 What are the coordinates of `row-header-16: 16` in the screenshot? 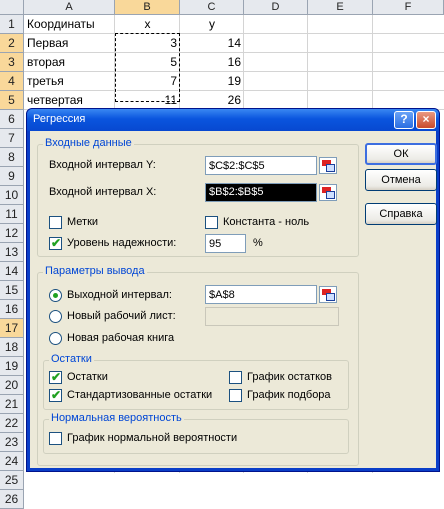 It's located at (12, 309).